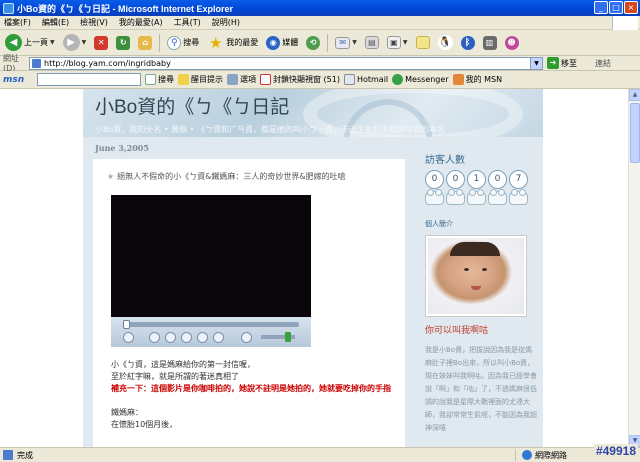 The width and height of the screenshot is (640, 462). What do you see at coordinates (55, 22) in the screenshot?
I see `menu-edit: 編輯(E)` at bounding box center [55, 22].